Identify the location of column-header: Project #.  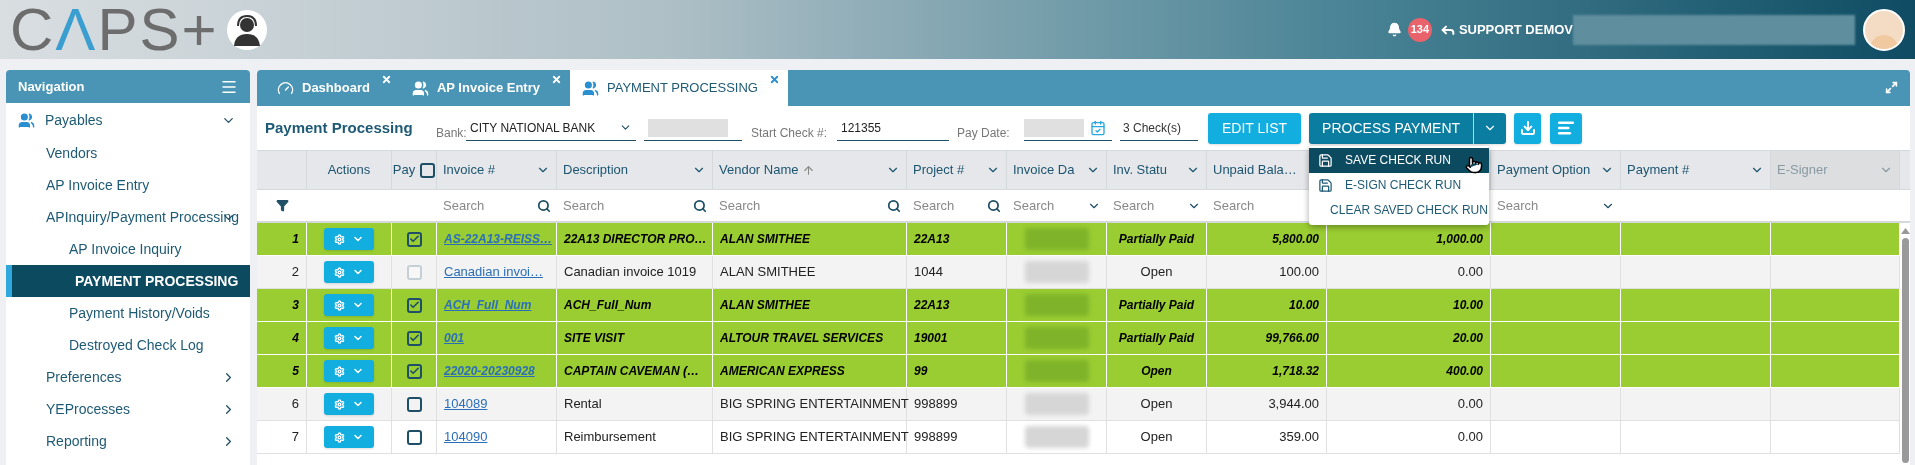
(957, 170).